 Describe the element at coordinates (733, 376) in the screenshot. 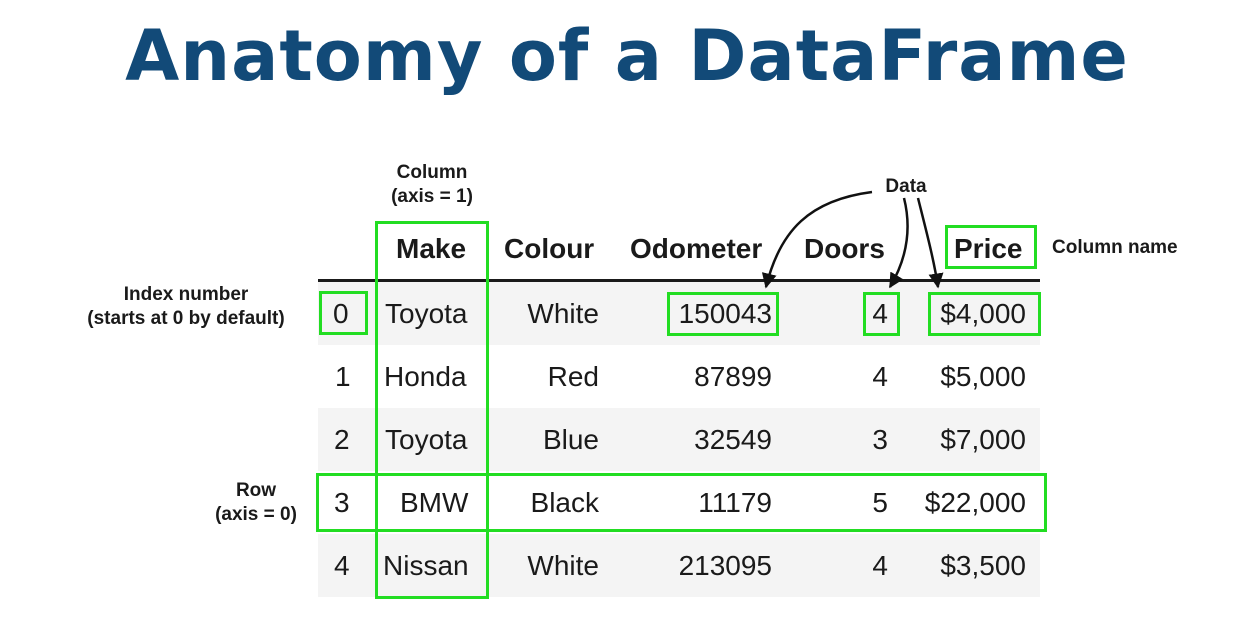

I see `odometer-cell: 87899` at that location.